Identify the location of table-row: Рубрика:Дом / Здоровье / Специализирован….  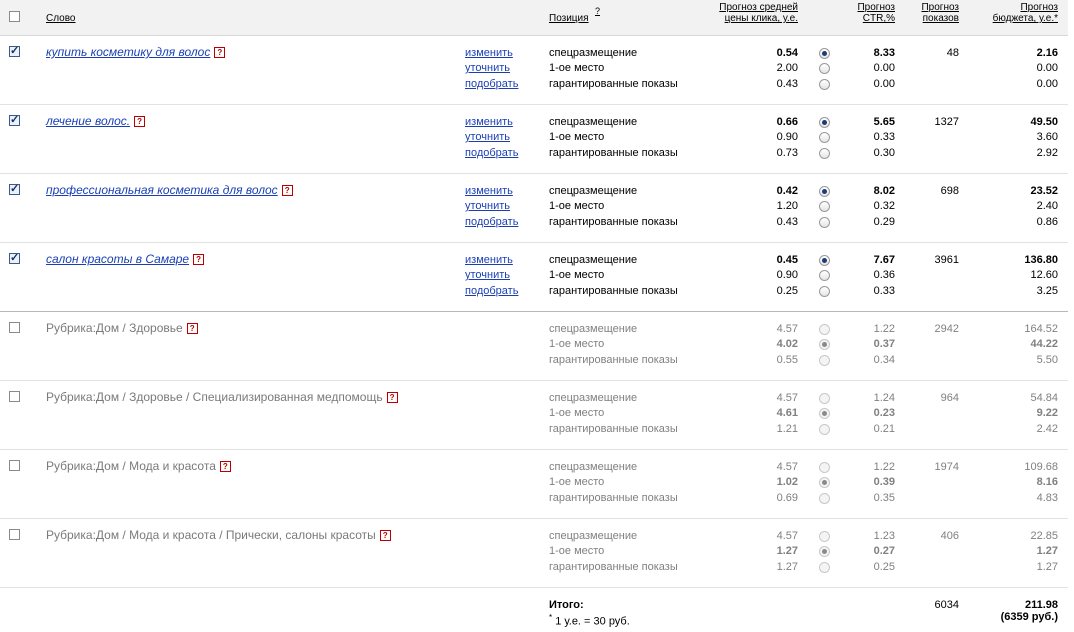
(534, 415).